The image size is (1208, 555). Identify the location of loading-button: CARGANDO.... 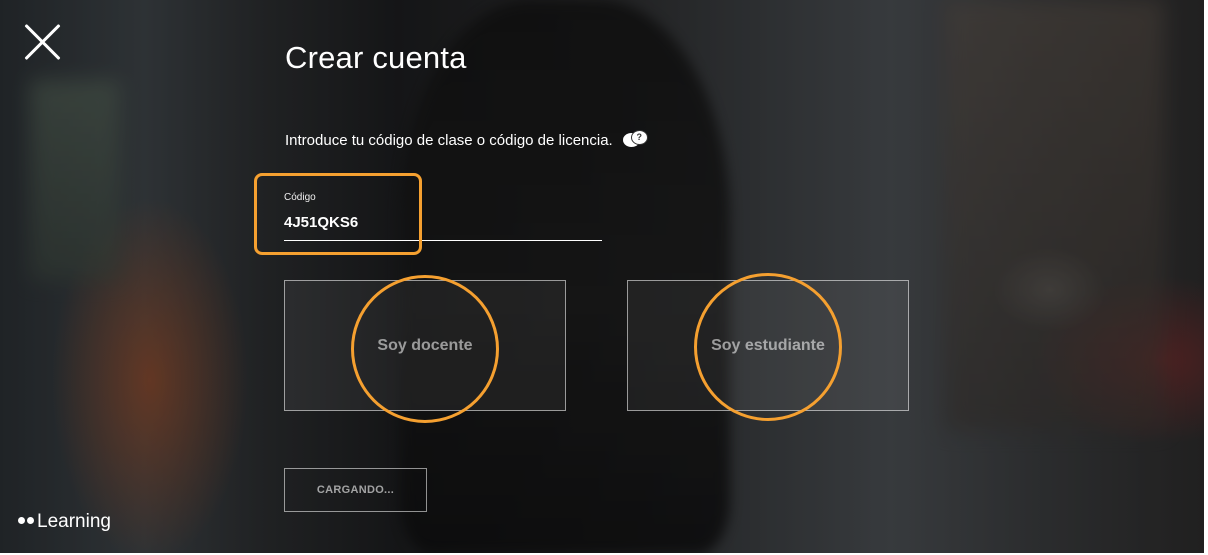
(355, 490).